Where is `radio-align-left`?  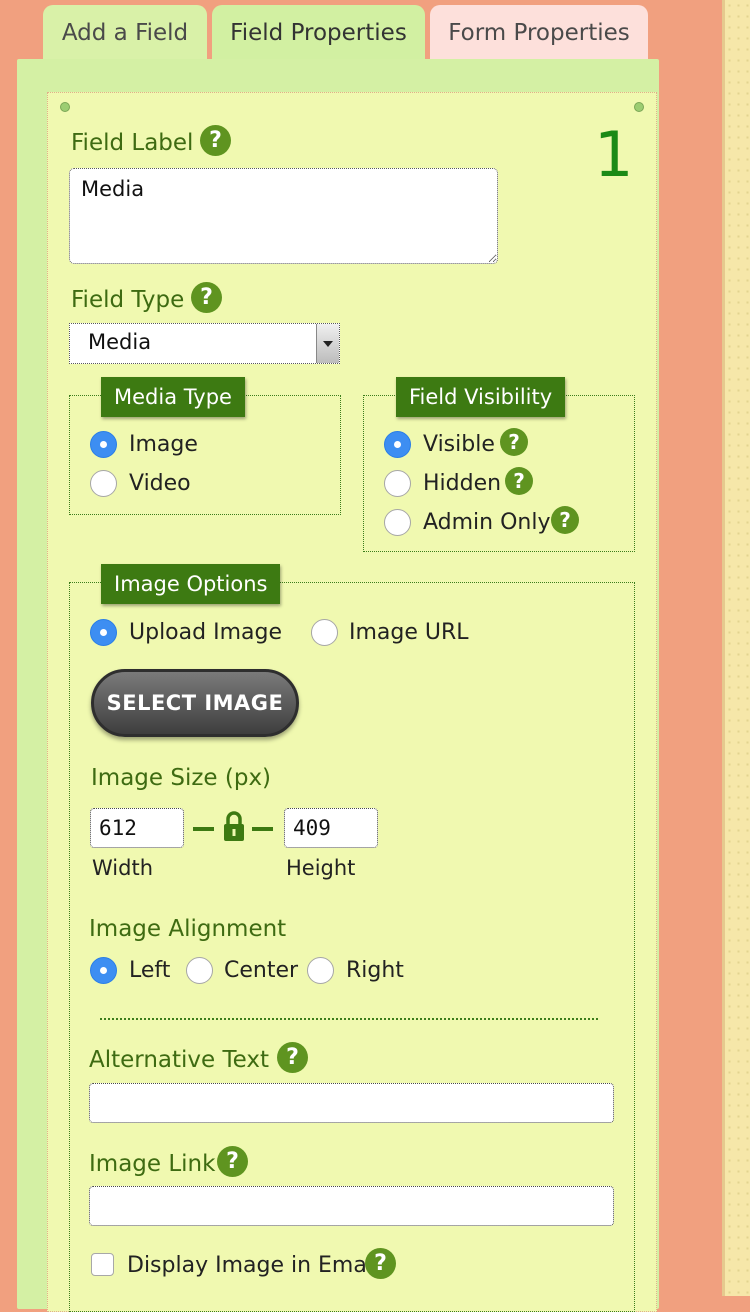 radio-align-left is located at coordinates (103, 970).